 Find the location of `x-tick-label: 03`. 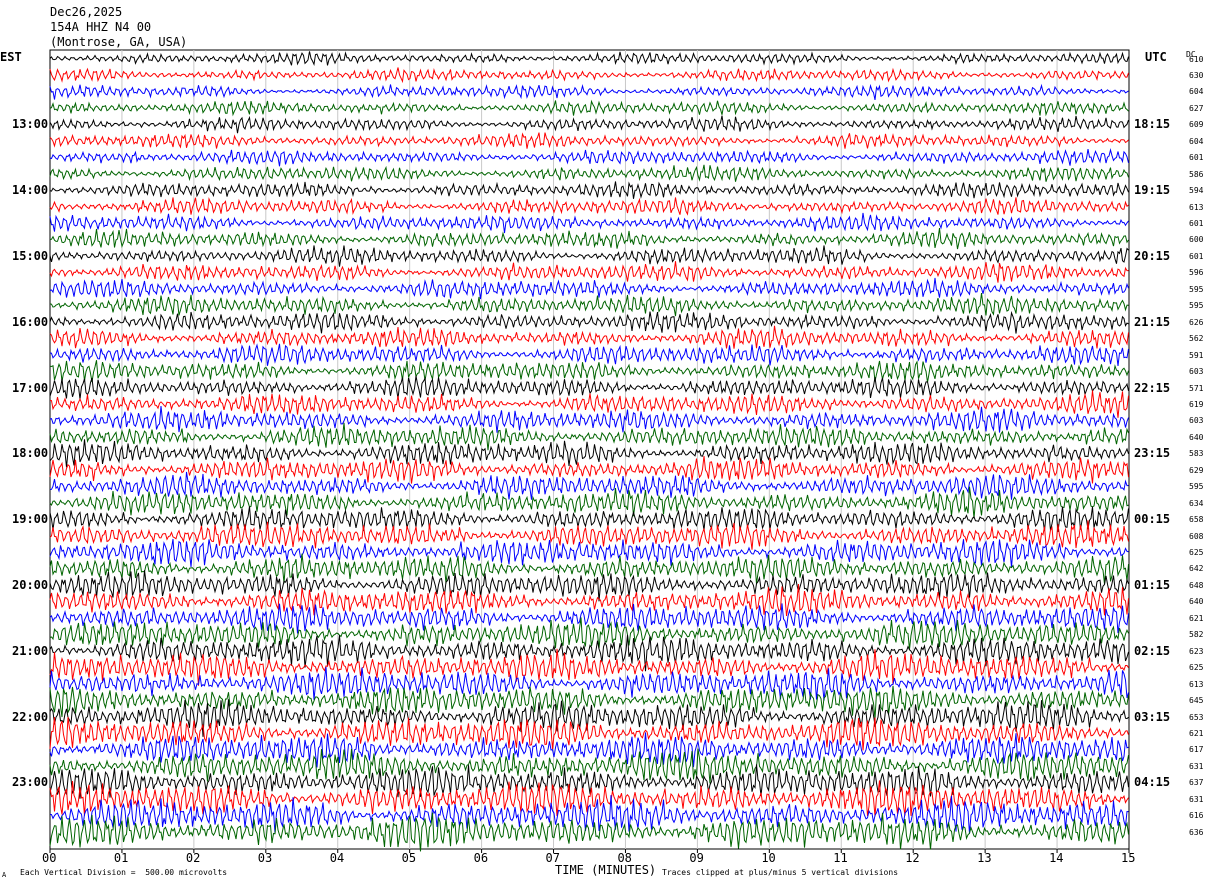

x-tick-label: 03 is located at coordinates (265, 858).